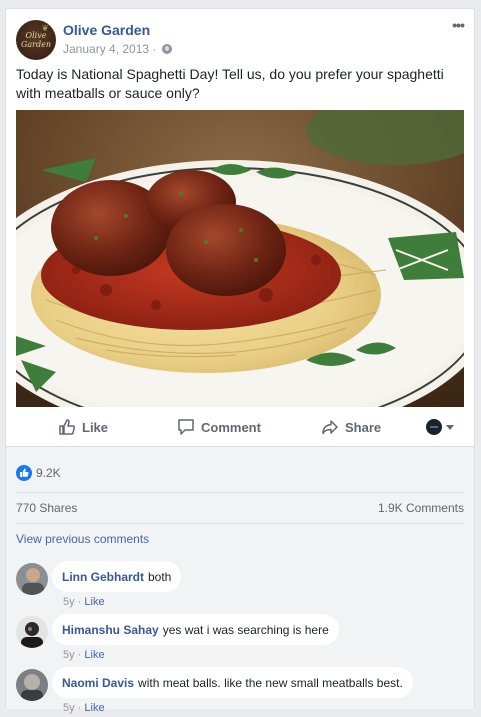 The height and width of the screenshot is (717, 481). Describe the element at coordinates (241, 586) in the screenshot. I see `comment-item: Linn Gebhardt both 5y · Like` at that location.